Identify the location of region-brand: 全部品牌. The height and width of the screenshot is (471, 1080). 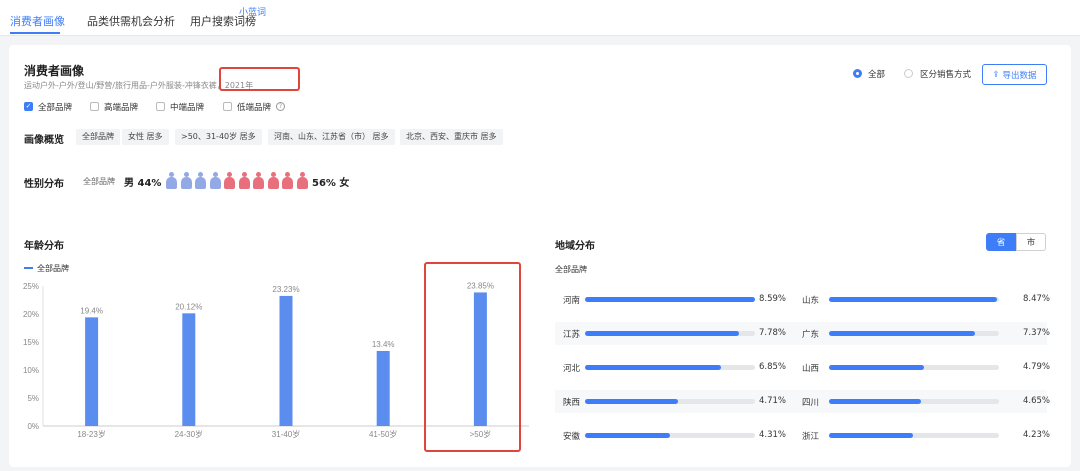
(571, 269).